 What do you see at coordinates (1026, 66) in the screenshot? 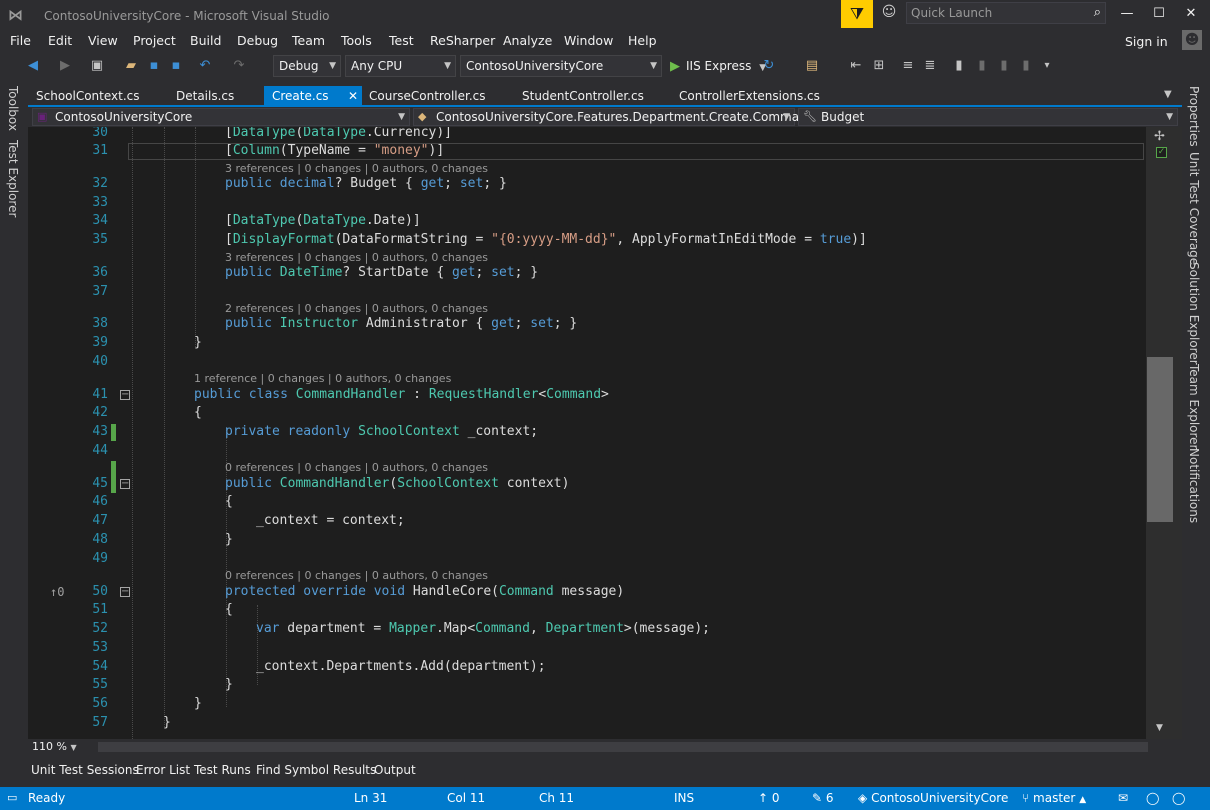
I see `clear-bookmarks-icon: ▮` at bounding box center [1026, 66].